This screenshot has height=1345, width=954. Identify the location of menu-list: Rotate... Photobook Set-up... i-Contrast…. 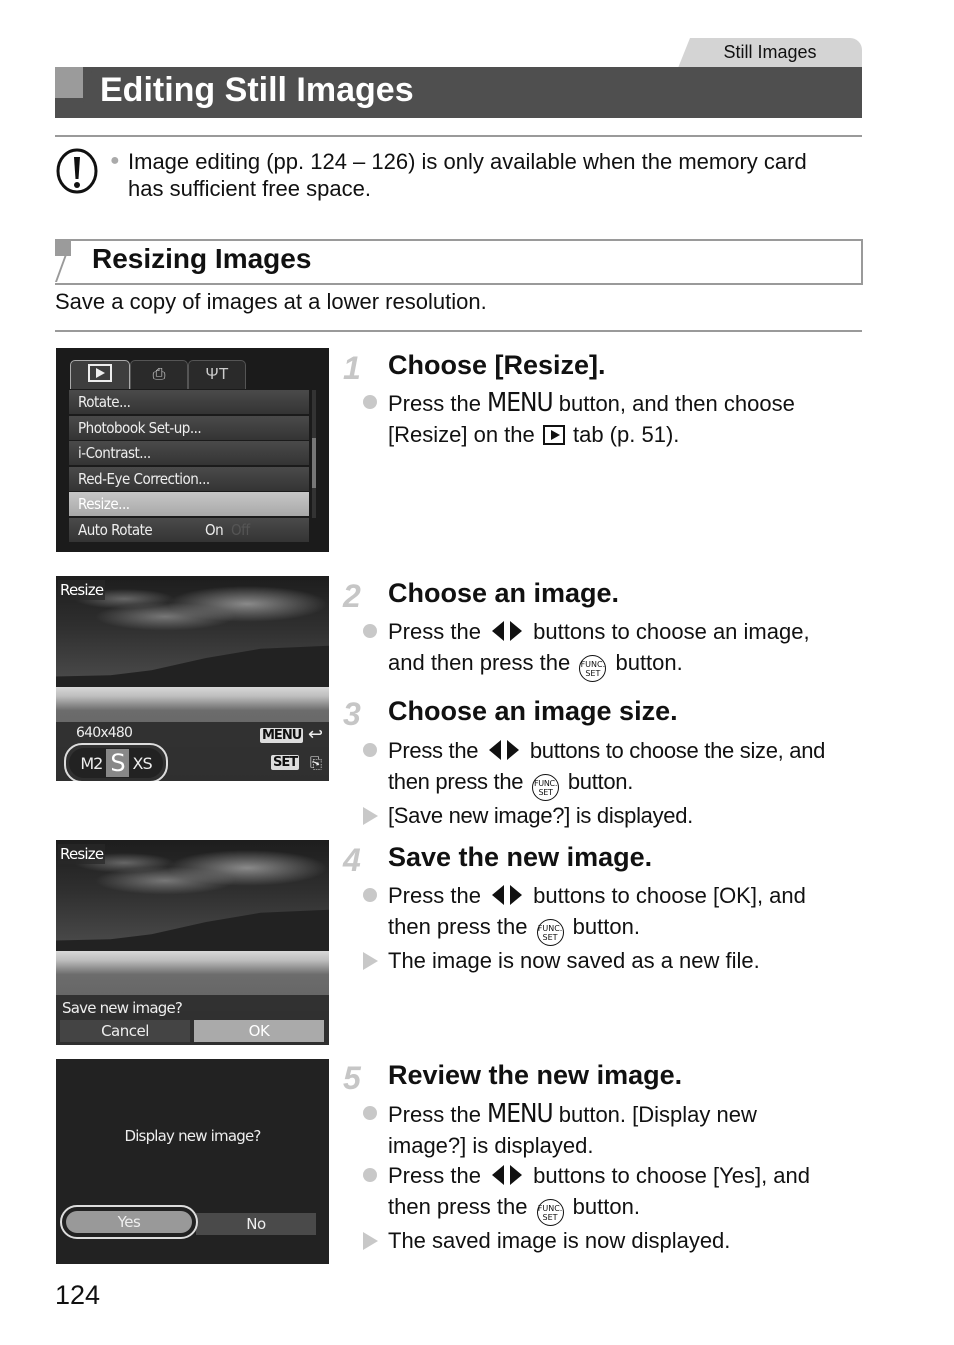
(189, 467).